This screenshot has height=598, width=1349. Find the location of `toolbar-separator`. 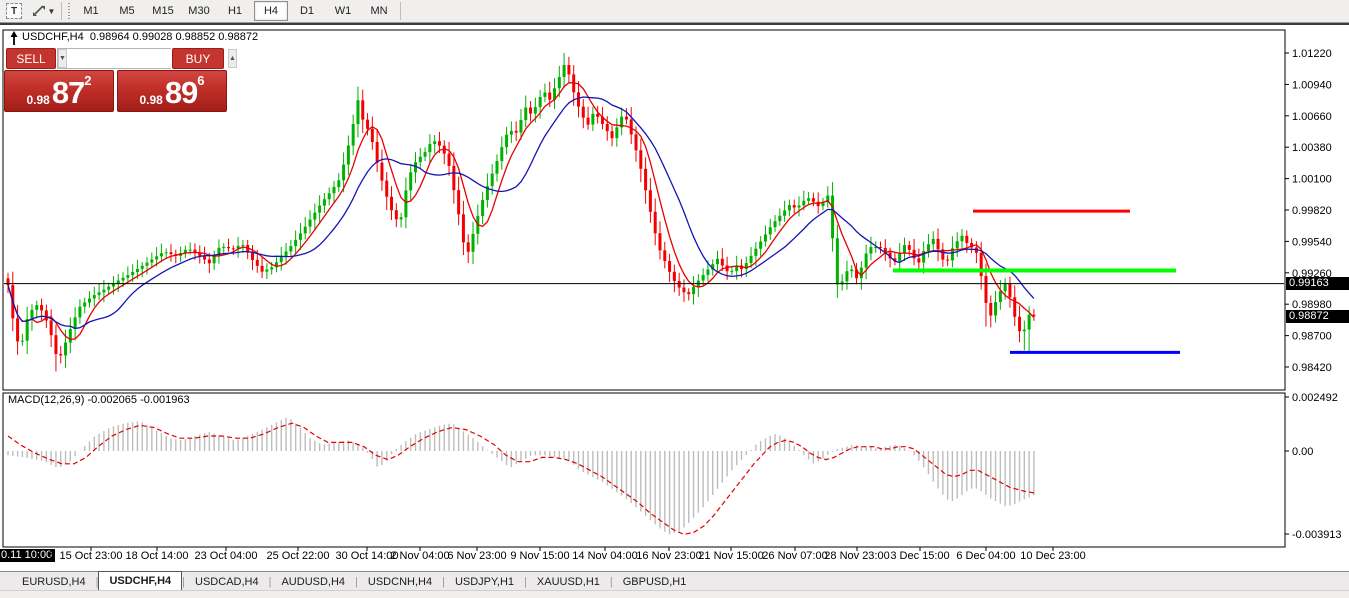

toolbar-separator is located at coordinates (61, 11).